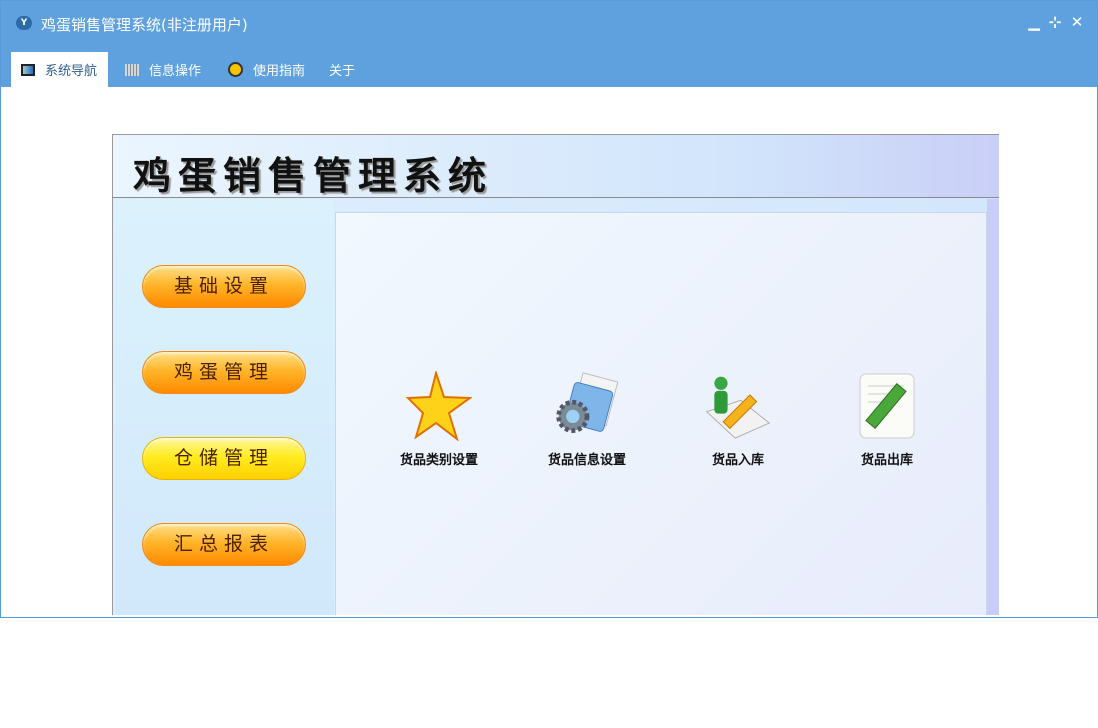 This screenshot has height=728, width=1098. I want to click on goods-info-settings-item: 货品信息设置, so click(587, 419).